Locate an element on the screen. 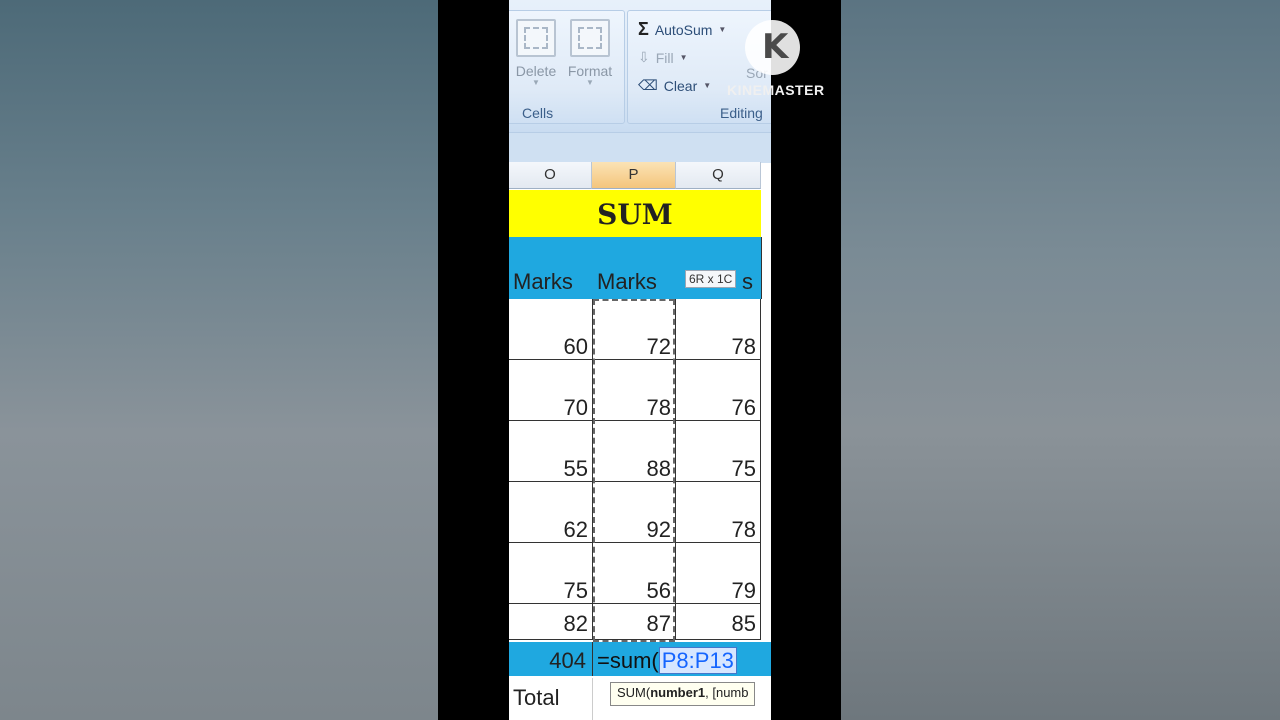 The height and width of the screenshot is (720, 1280). table-cell: 70 is located at coordinates (551, 390).